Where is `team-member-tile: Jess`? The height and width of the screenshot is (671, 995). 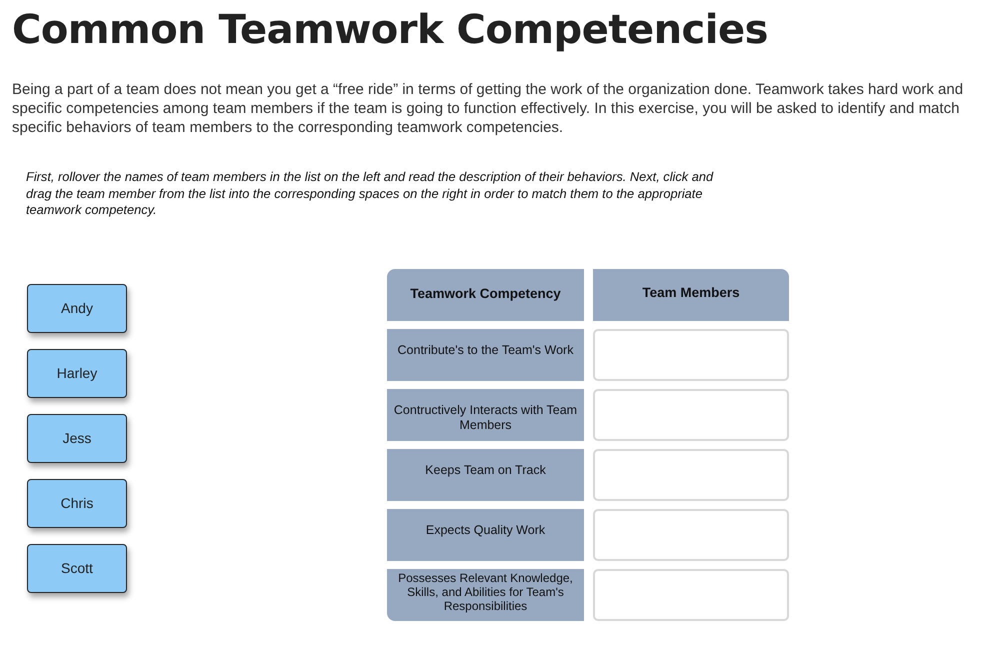 team-member-tile: Jess is located at coordinates (77, 438).